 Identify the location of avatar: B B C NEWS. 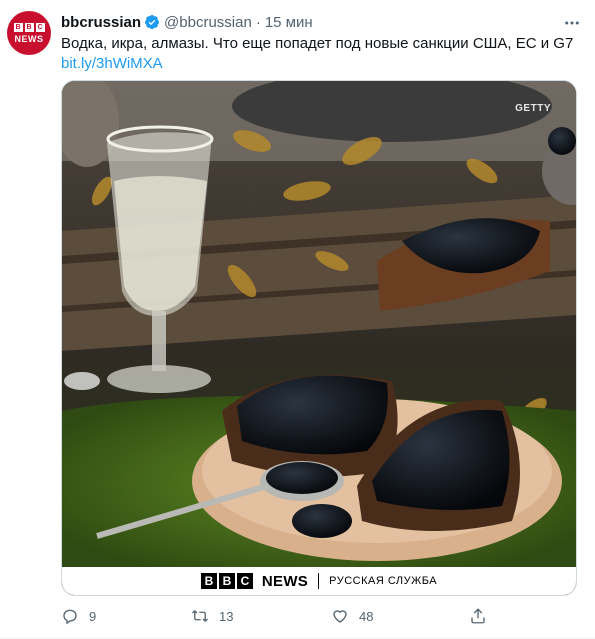
(29, 33).